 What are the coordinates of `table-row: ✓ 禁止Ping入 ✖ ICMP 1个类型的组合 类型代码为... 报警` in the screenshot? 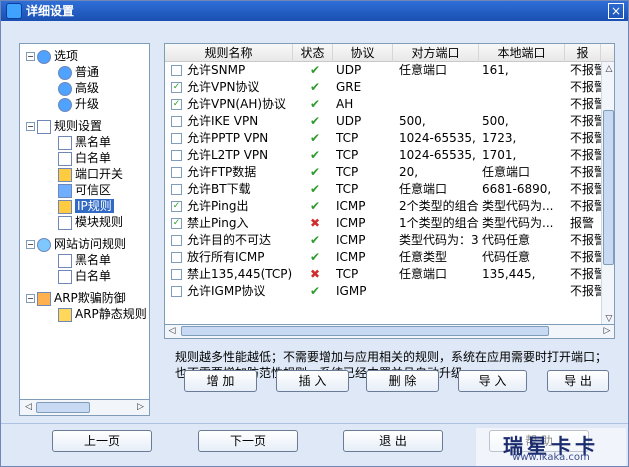 It's located at (383, 223).